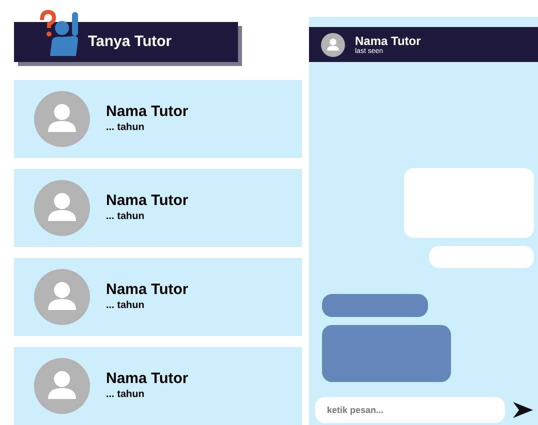  What do you see at coordinates (388, 40) in the screenshot?
I see `chat-tutor-name: Nama Tutor` at bounding box center [388, 40].